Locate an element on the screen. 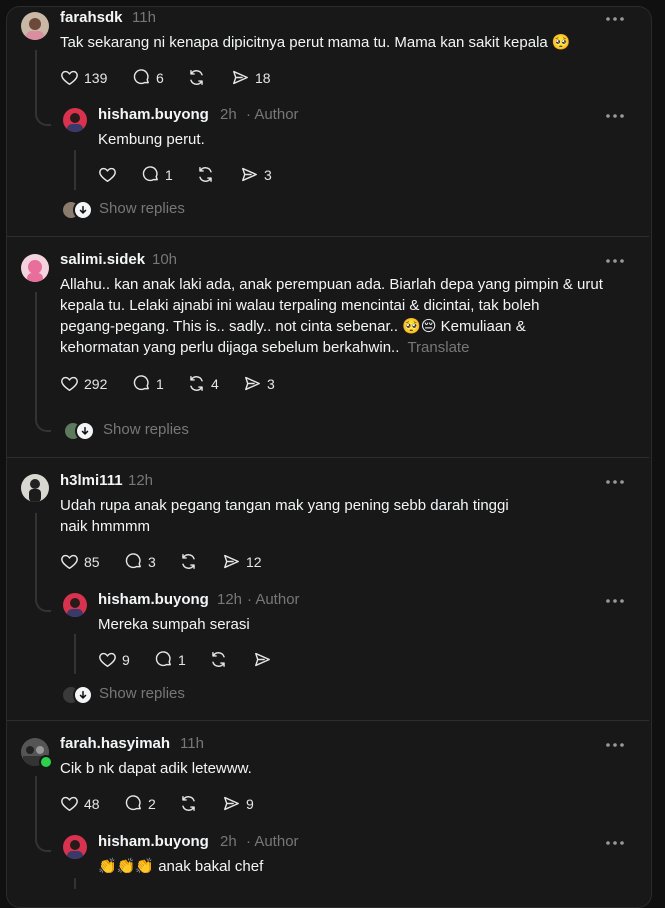  like-count: 48 is located at coordinates (92, 803).